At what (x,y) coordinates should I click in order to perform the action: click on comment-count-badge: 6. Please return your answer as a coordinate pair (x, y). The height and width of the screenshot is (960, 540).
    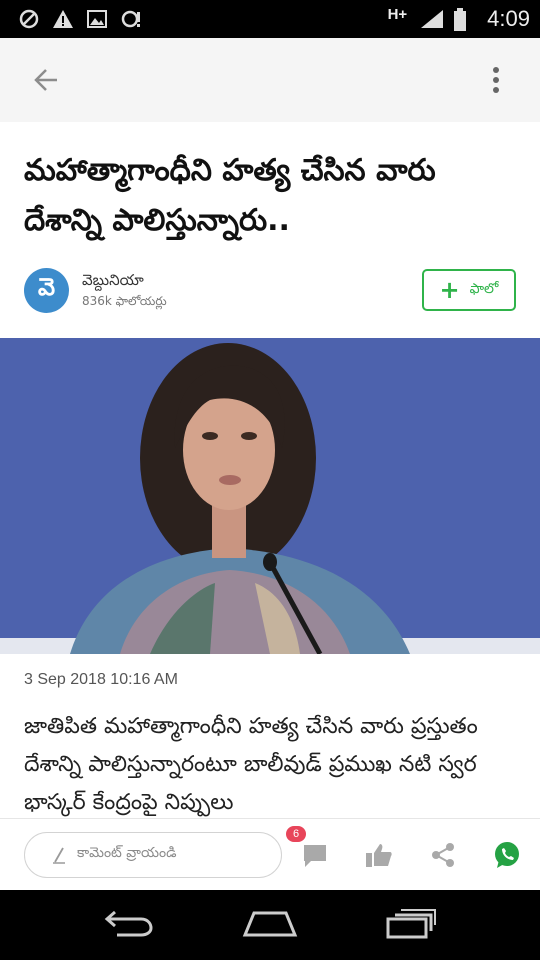
    Looking at the image, I should click on (296, 833).